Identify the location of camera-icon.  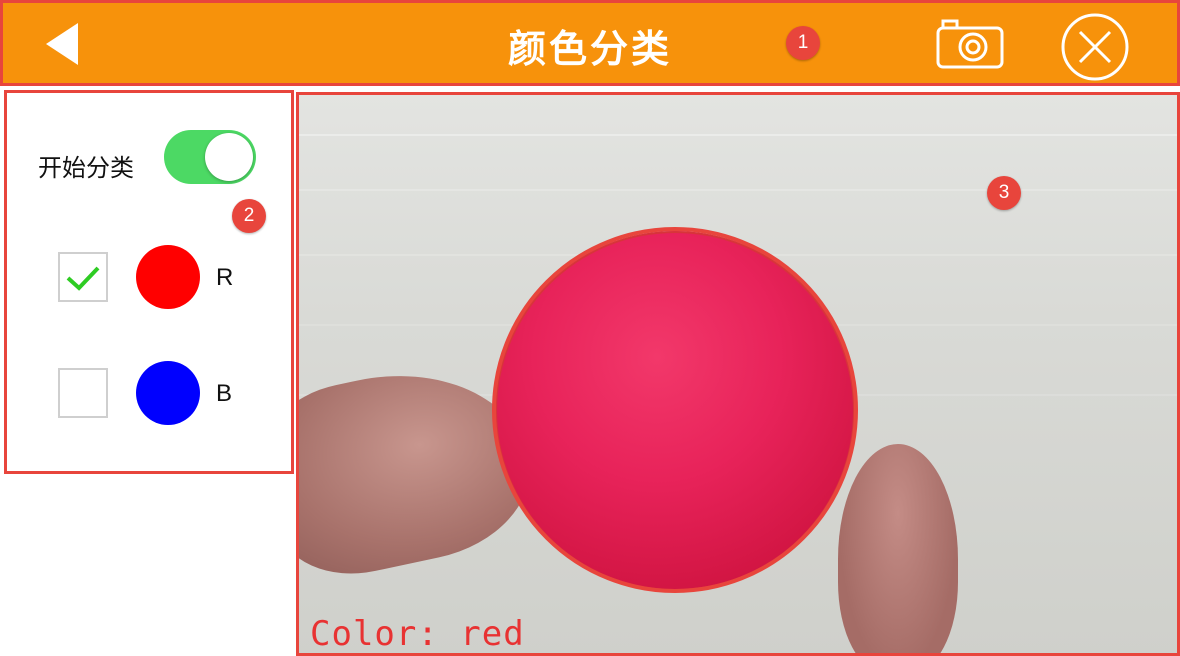
(970, 44).